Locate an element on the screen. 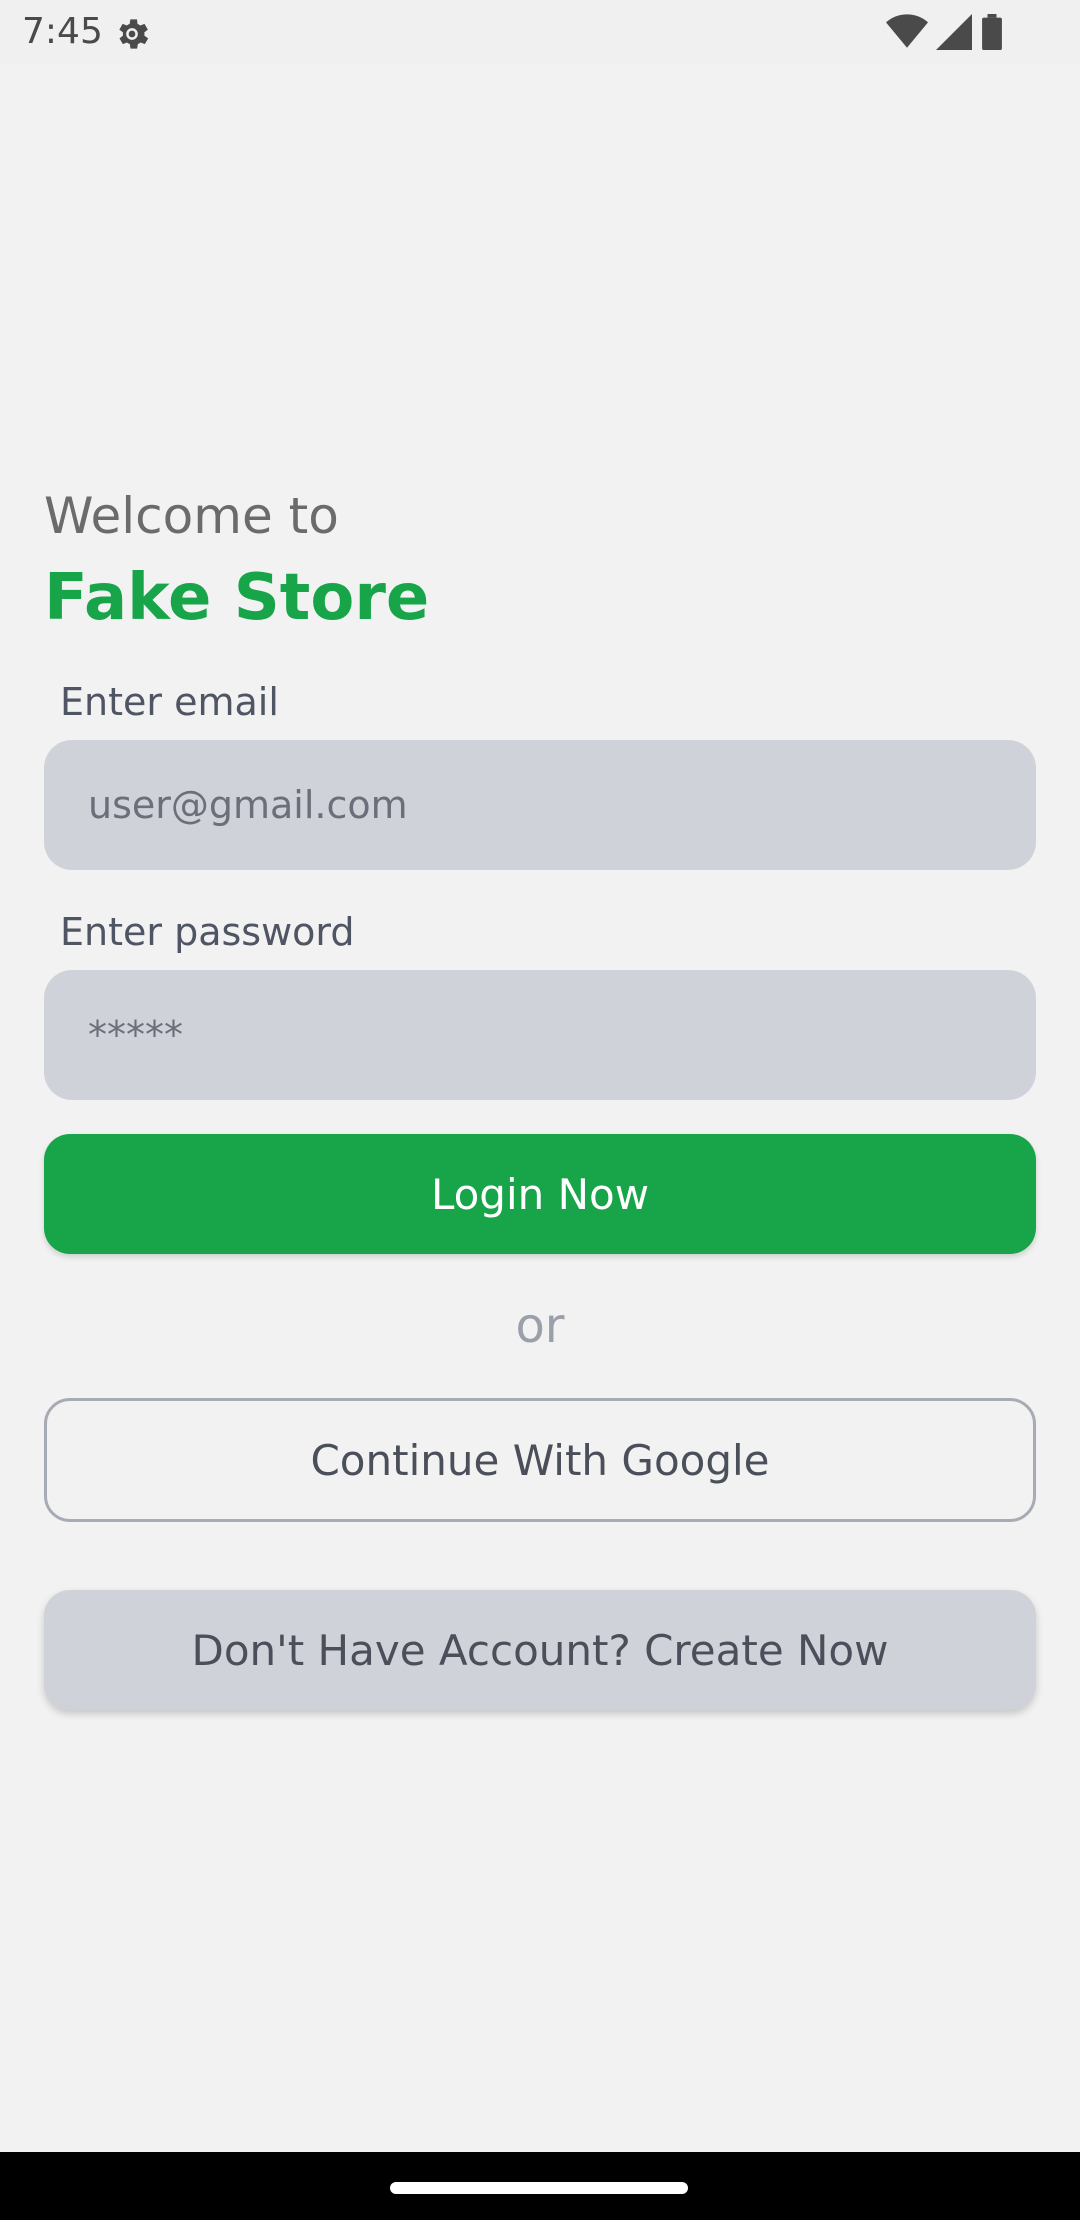 The image size is (1080, 2220). password-field-value: ***** is located at coordinates (135, 1035).